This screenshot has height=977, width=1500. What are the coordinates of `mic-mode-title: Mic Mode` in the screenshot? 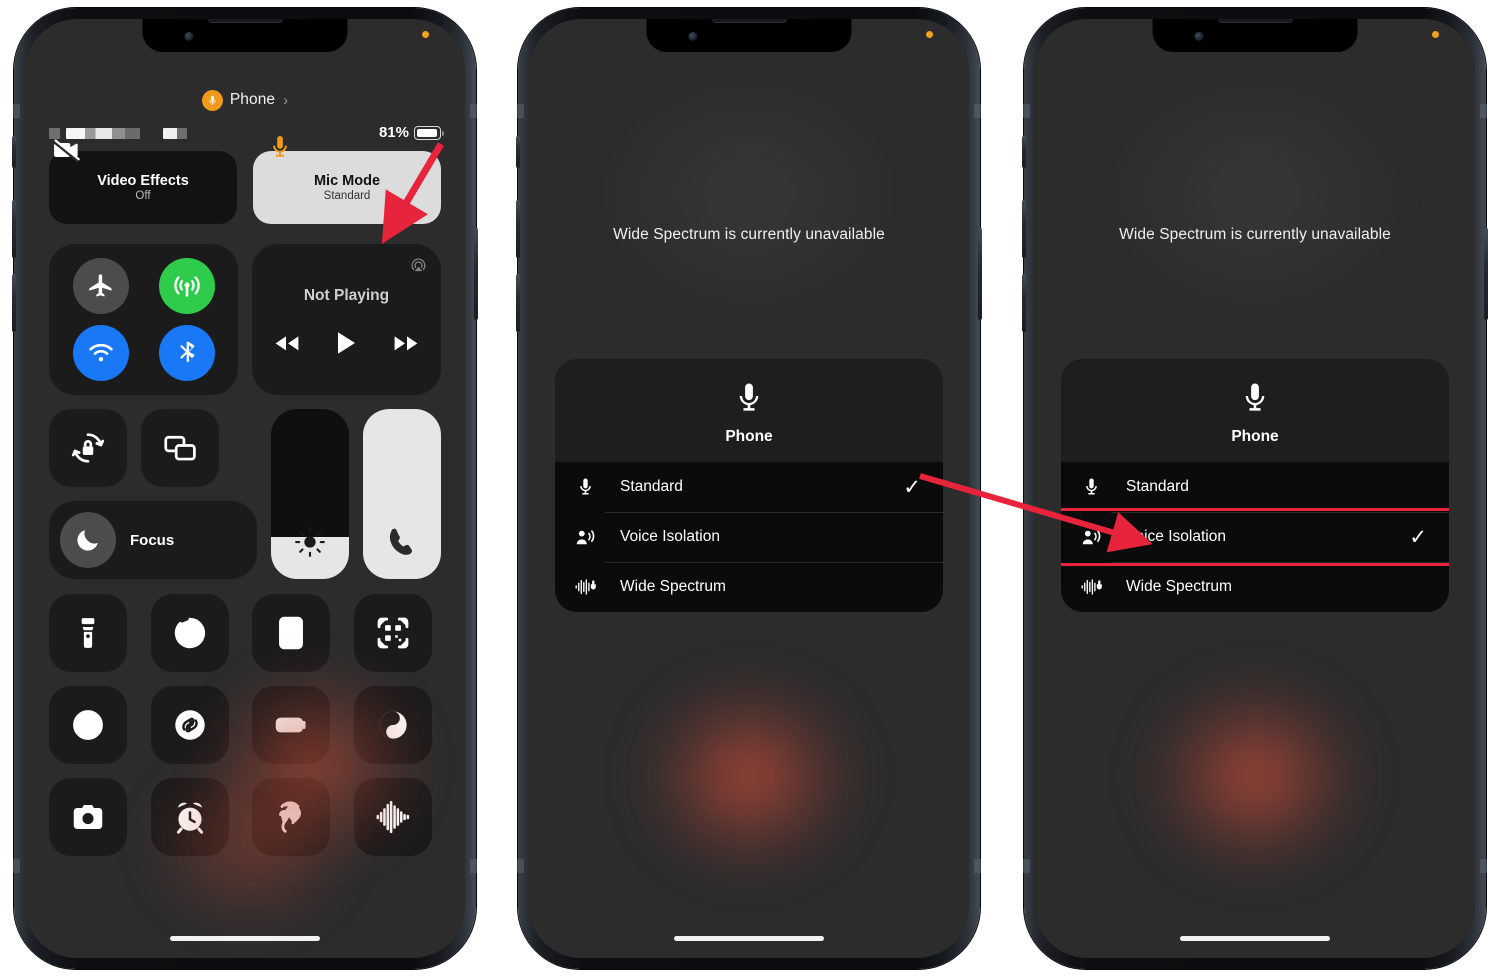 It's located at (347, 181).